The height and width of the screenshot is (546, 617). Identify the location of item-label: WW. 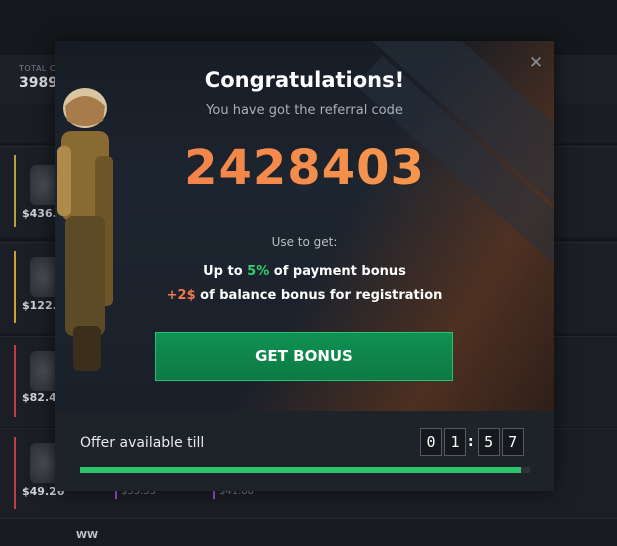
(87, 535).